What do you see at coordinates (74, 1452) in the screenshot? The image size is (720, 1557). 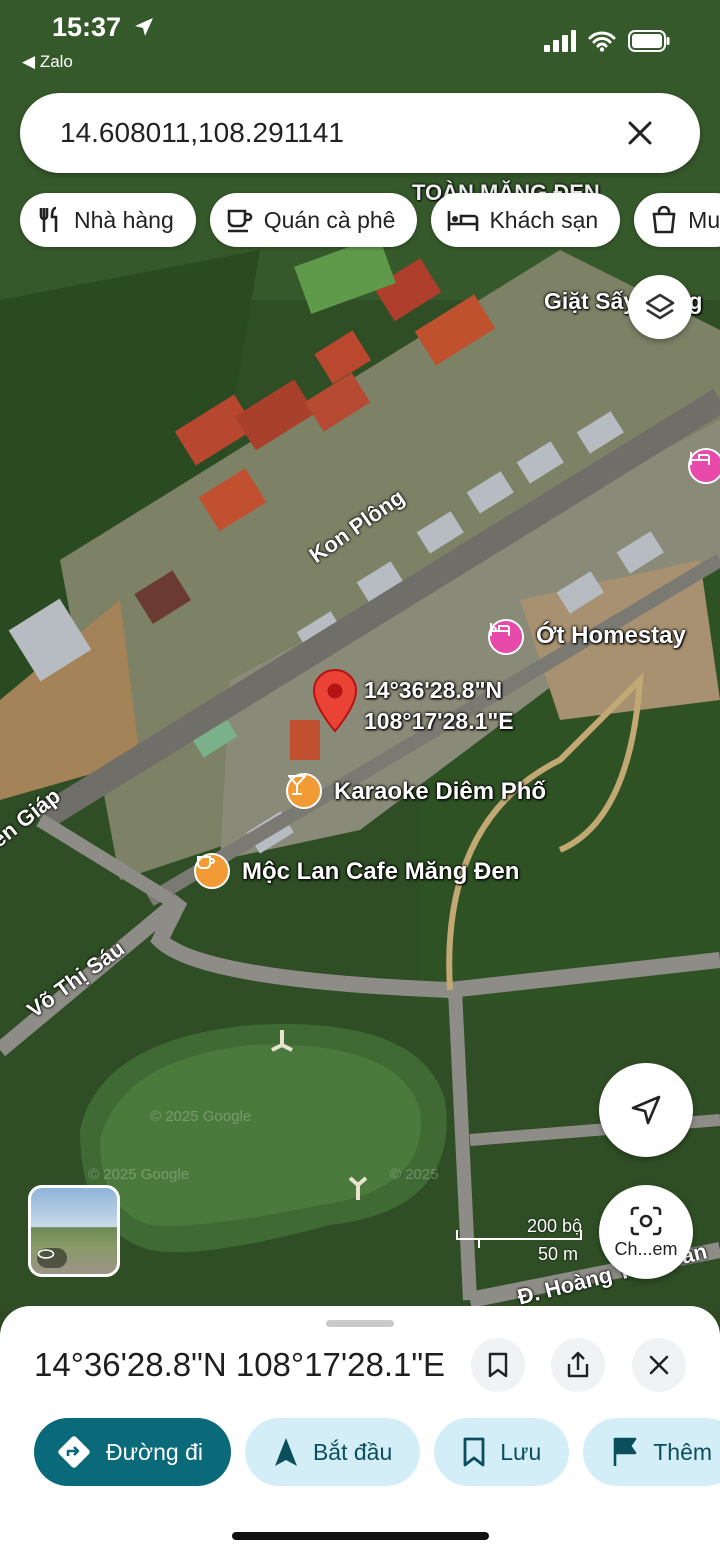 I see `directions-icon` at bounding box center [74, 1452].